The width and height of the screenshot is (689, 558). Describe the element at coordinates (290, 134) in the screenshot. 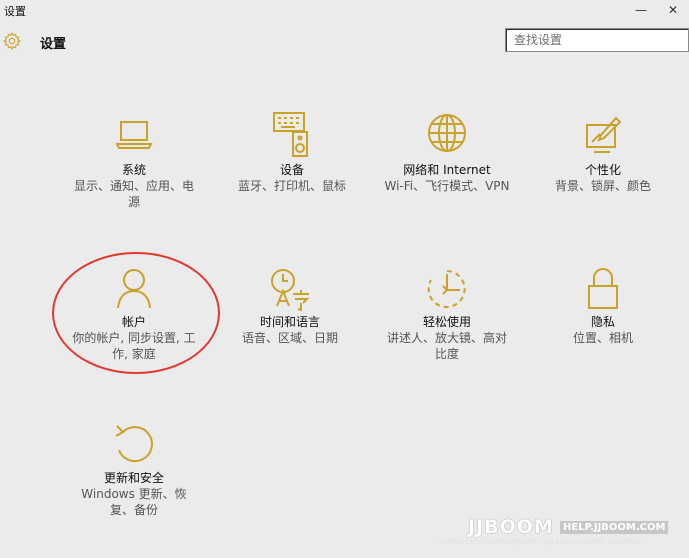

I see `devices-icon` at that location.